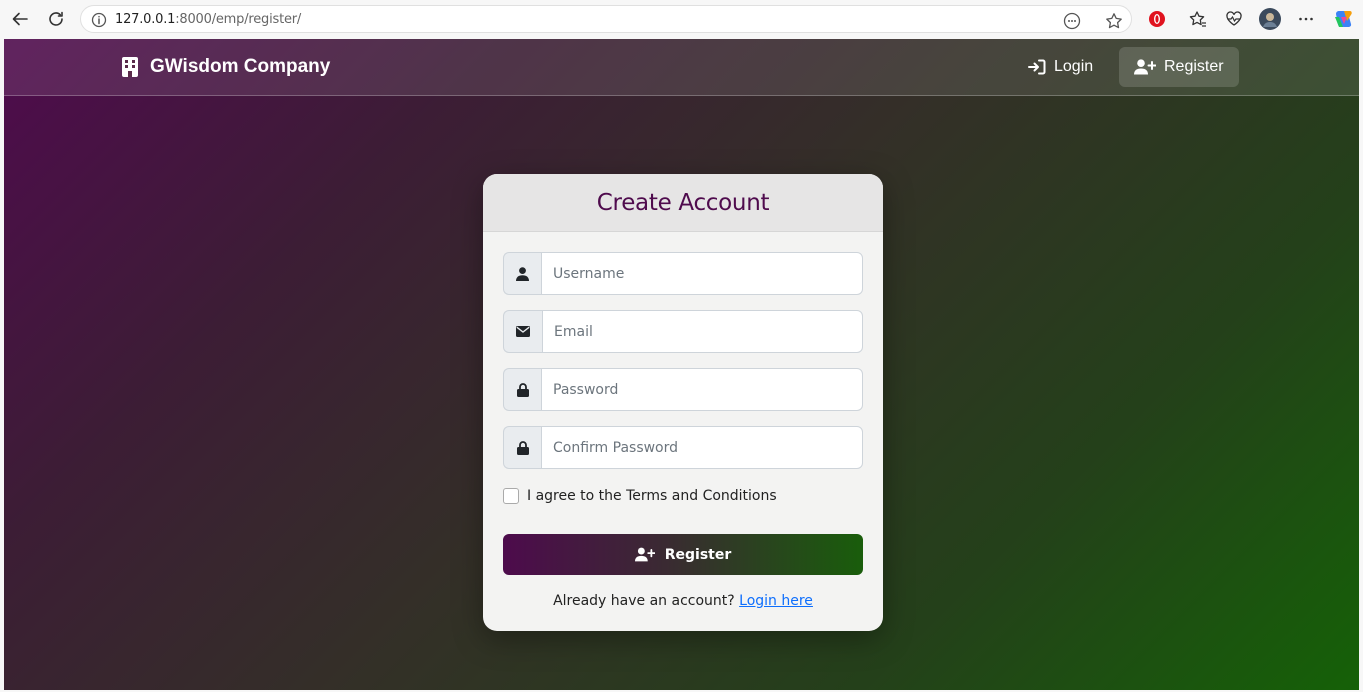 This screenshot has height=692, width=1363. I want to click on health-icon, so click(1234, 19).